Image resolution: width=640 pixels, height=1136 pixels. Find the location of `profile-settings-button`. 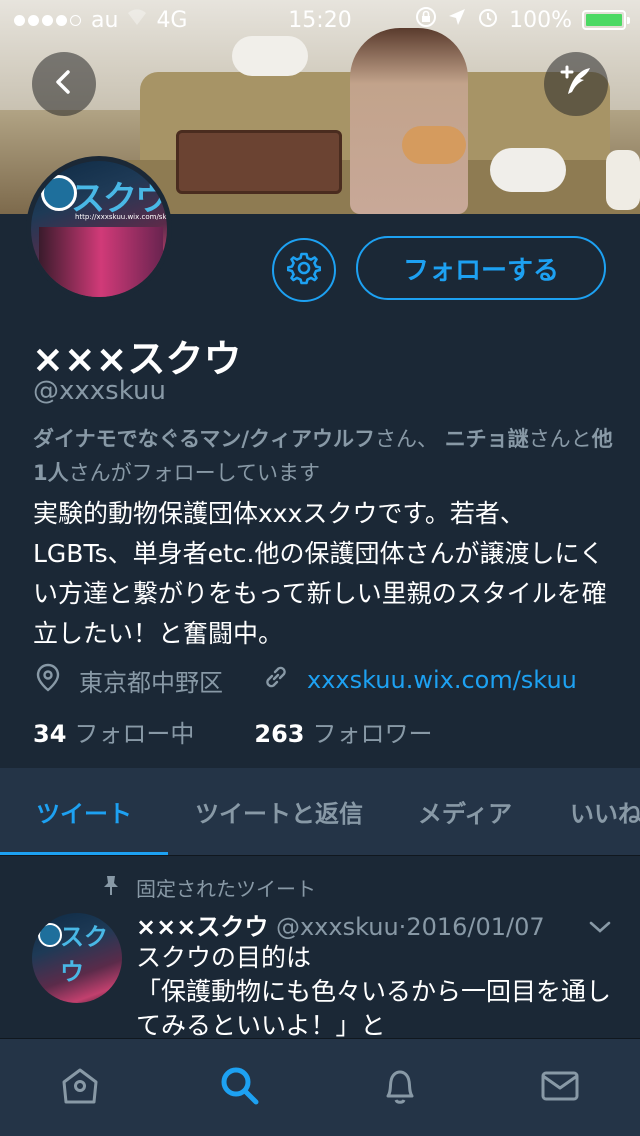

profile-settings-button is located at coordinates (304, 270).